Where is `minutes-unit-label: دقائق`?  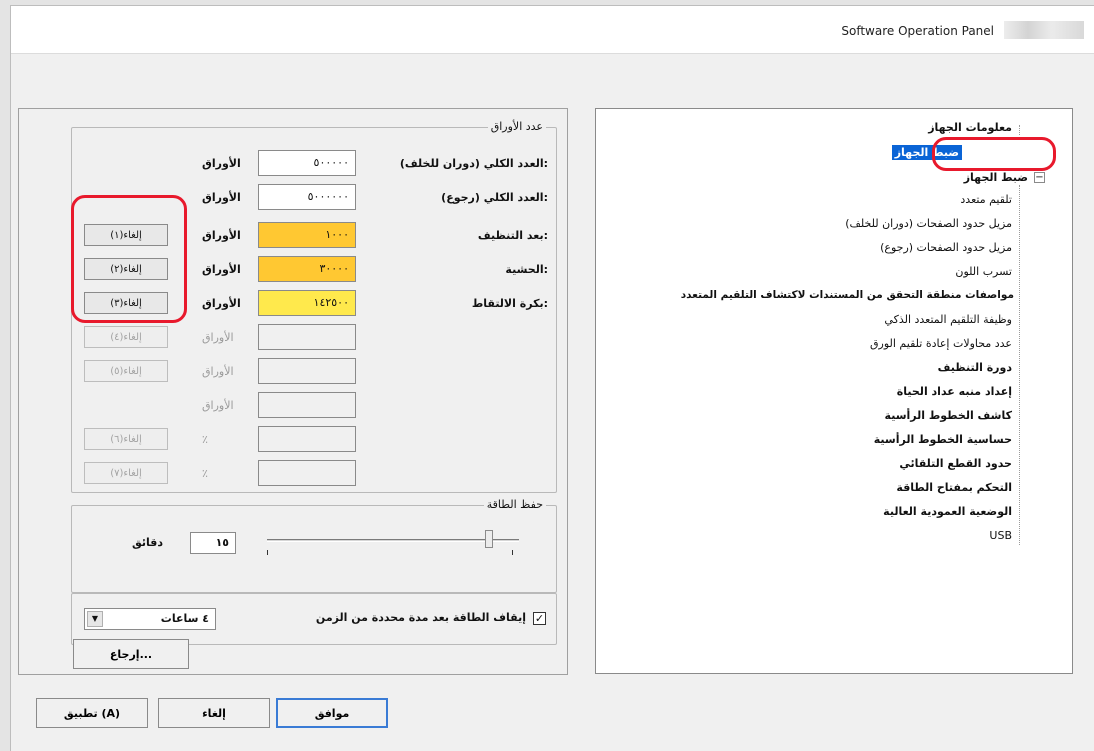
minutes-unit-label: دقائق is located at coordinates (148, 542).